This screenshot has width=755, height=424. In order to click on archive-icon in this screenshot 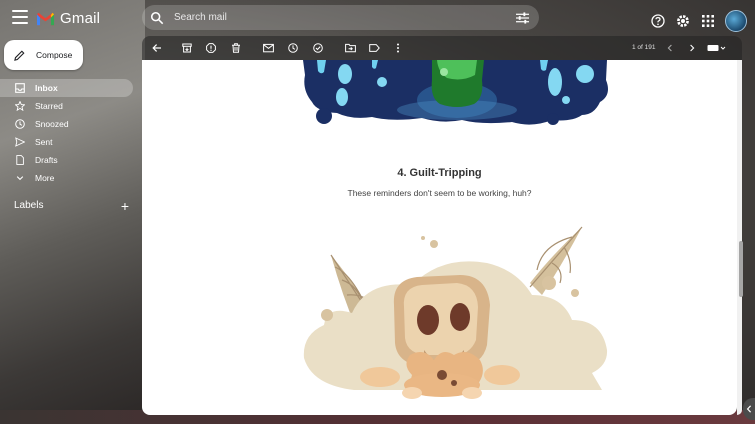, I will do `click(186, 47)`.